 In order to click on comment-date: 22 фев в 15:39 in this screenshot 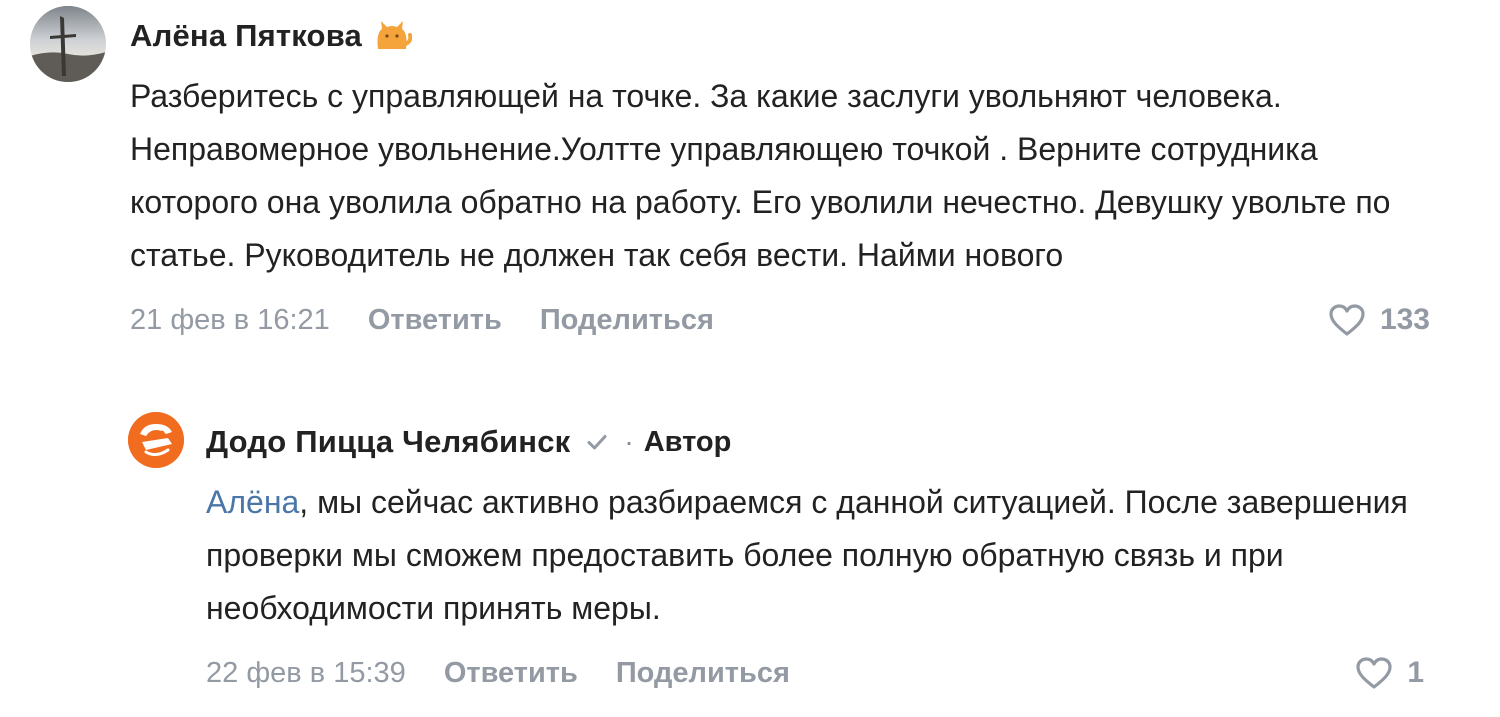, I will do `click(306, 673)`.